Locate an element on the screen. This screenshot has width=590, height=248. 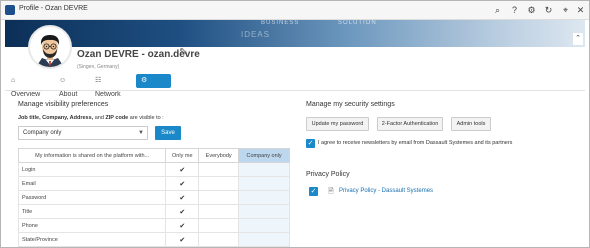
search-icon: ⌕ is located at coordinates (497, 10).